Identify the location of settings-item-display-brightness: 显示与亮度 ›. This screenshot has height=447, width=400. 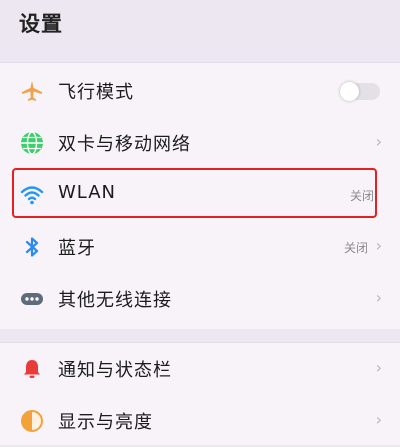
(200, 421).